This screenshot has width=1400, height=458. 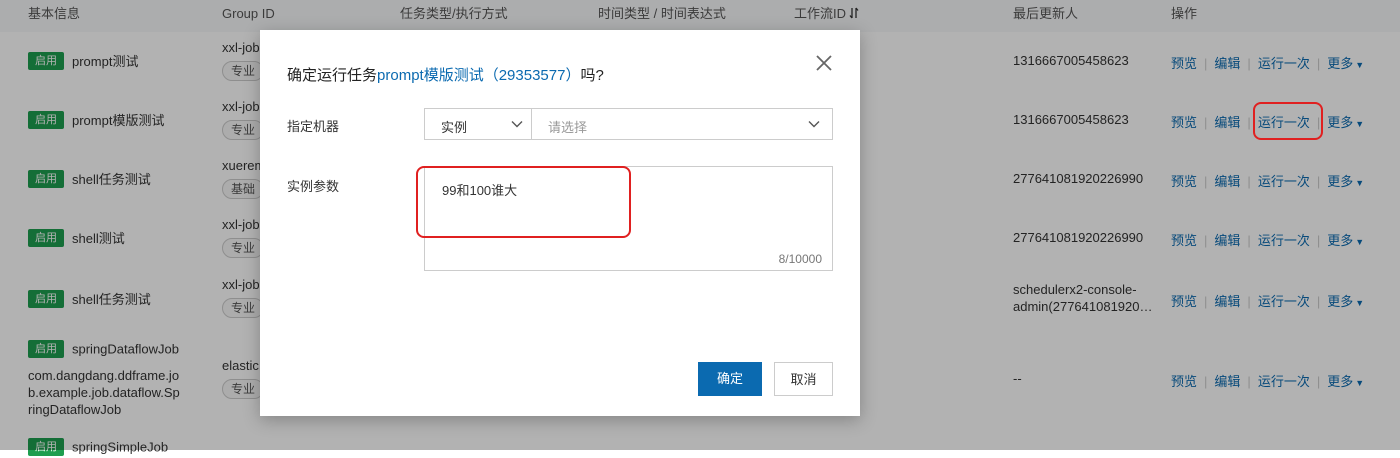 I want to click on dialog-task-name: prompt模版测试（29353577）, so click(x=479, y=75).